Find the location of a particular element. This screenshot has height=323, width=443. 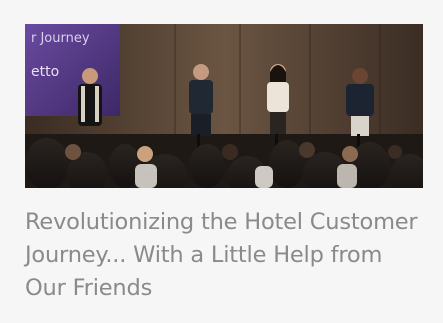

screen-text-line1: r Journey is located at coordinates (60, 38).